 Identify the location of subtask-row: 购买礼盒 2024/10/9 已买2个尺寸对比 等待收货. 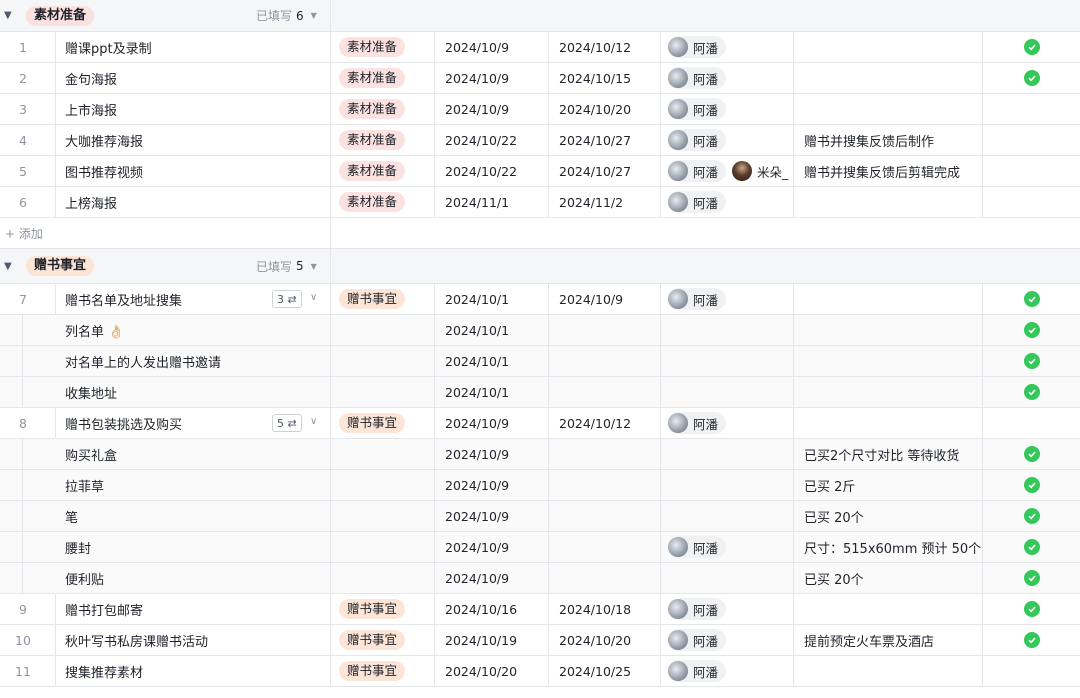
(540, 454).